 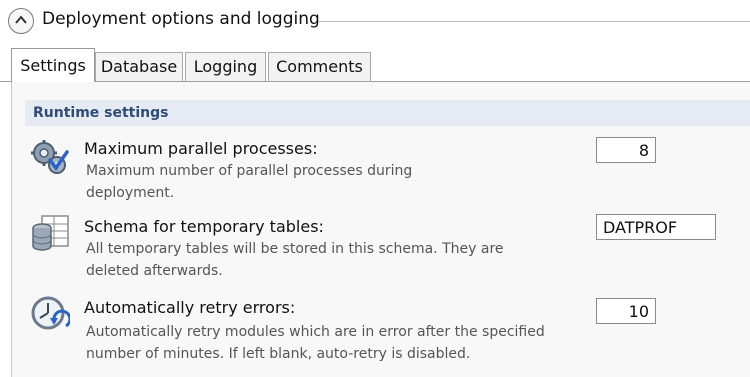 What do you see at coordinates (204, 226) in the screenshot?
I see `schema-temp-title: Schema for temporary tables:` at bounding box center [204, 226].